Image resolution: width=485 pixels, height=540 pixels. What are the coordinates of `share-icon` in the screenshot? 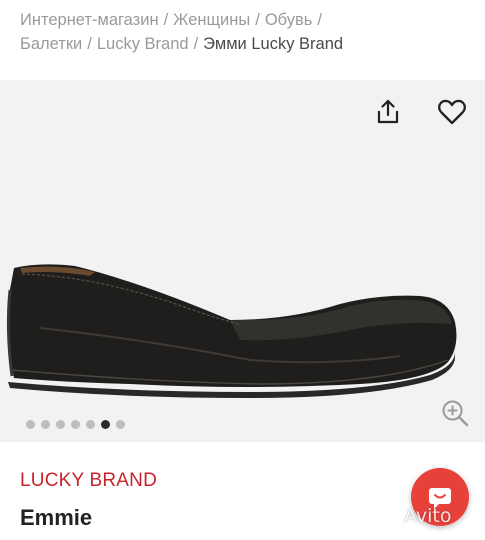 It's located at (388, 111).